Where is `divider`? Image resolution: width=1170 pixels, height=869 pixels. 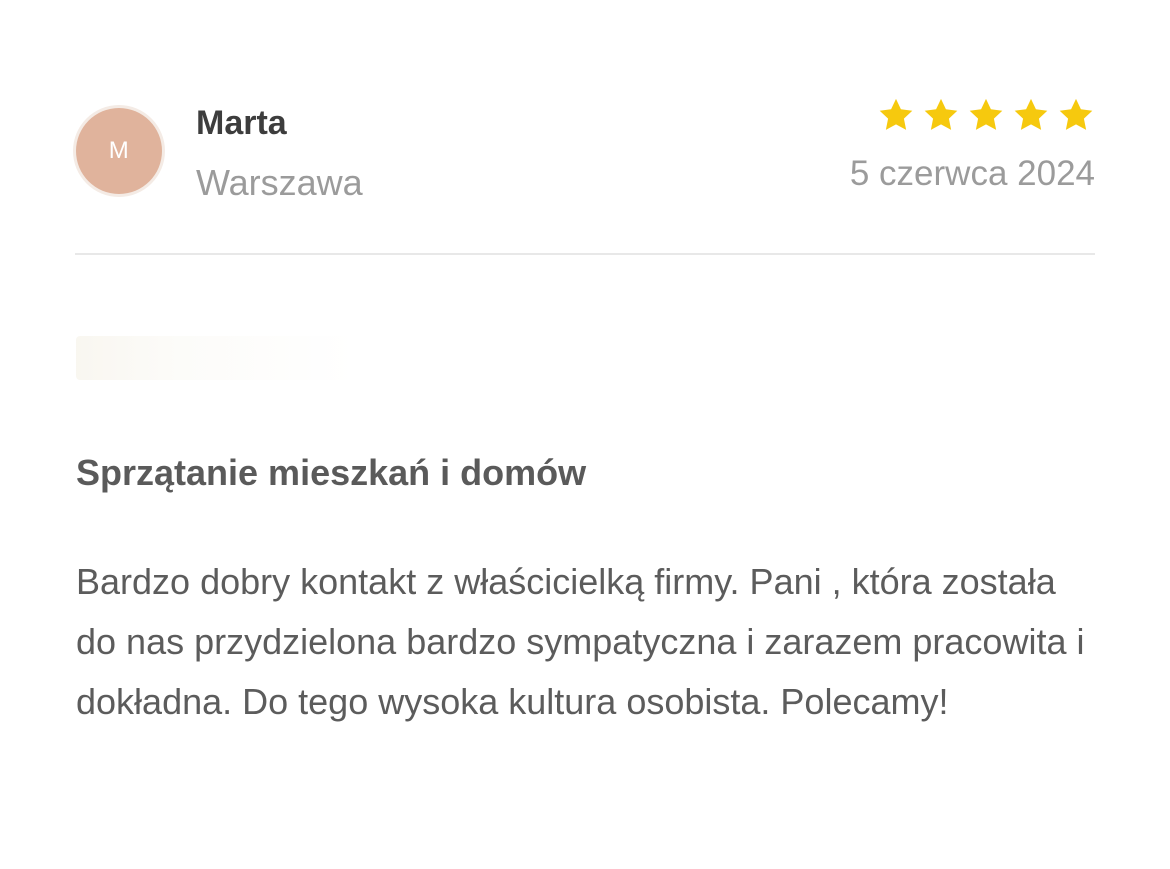
divider is located at coordinates (585, 254).